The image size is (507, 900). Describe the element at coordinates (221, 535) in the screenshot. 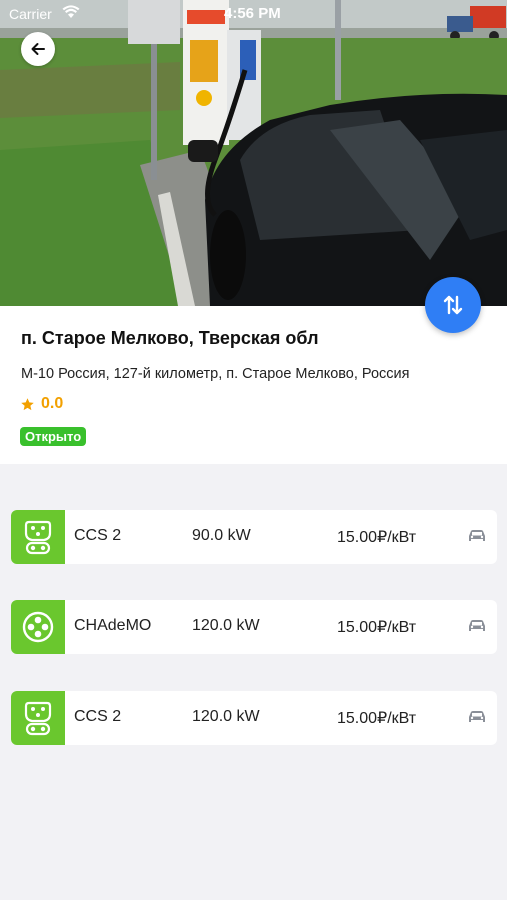

I see `connector-power: 90.0 kW` at that location.